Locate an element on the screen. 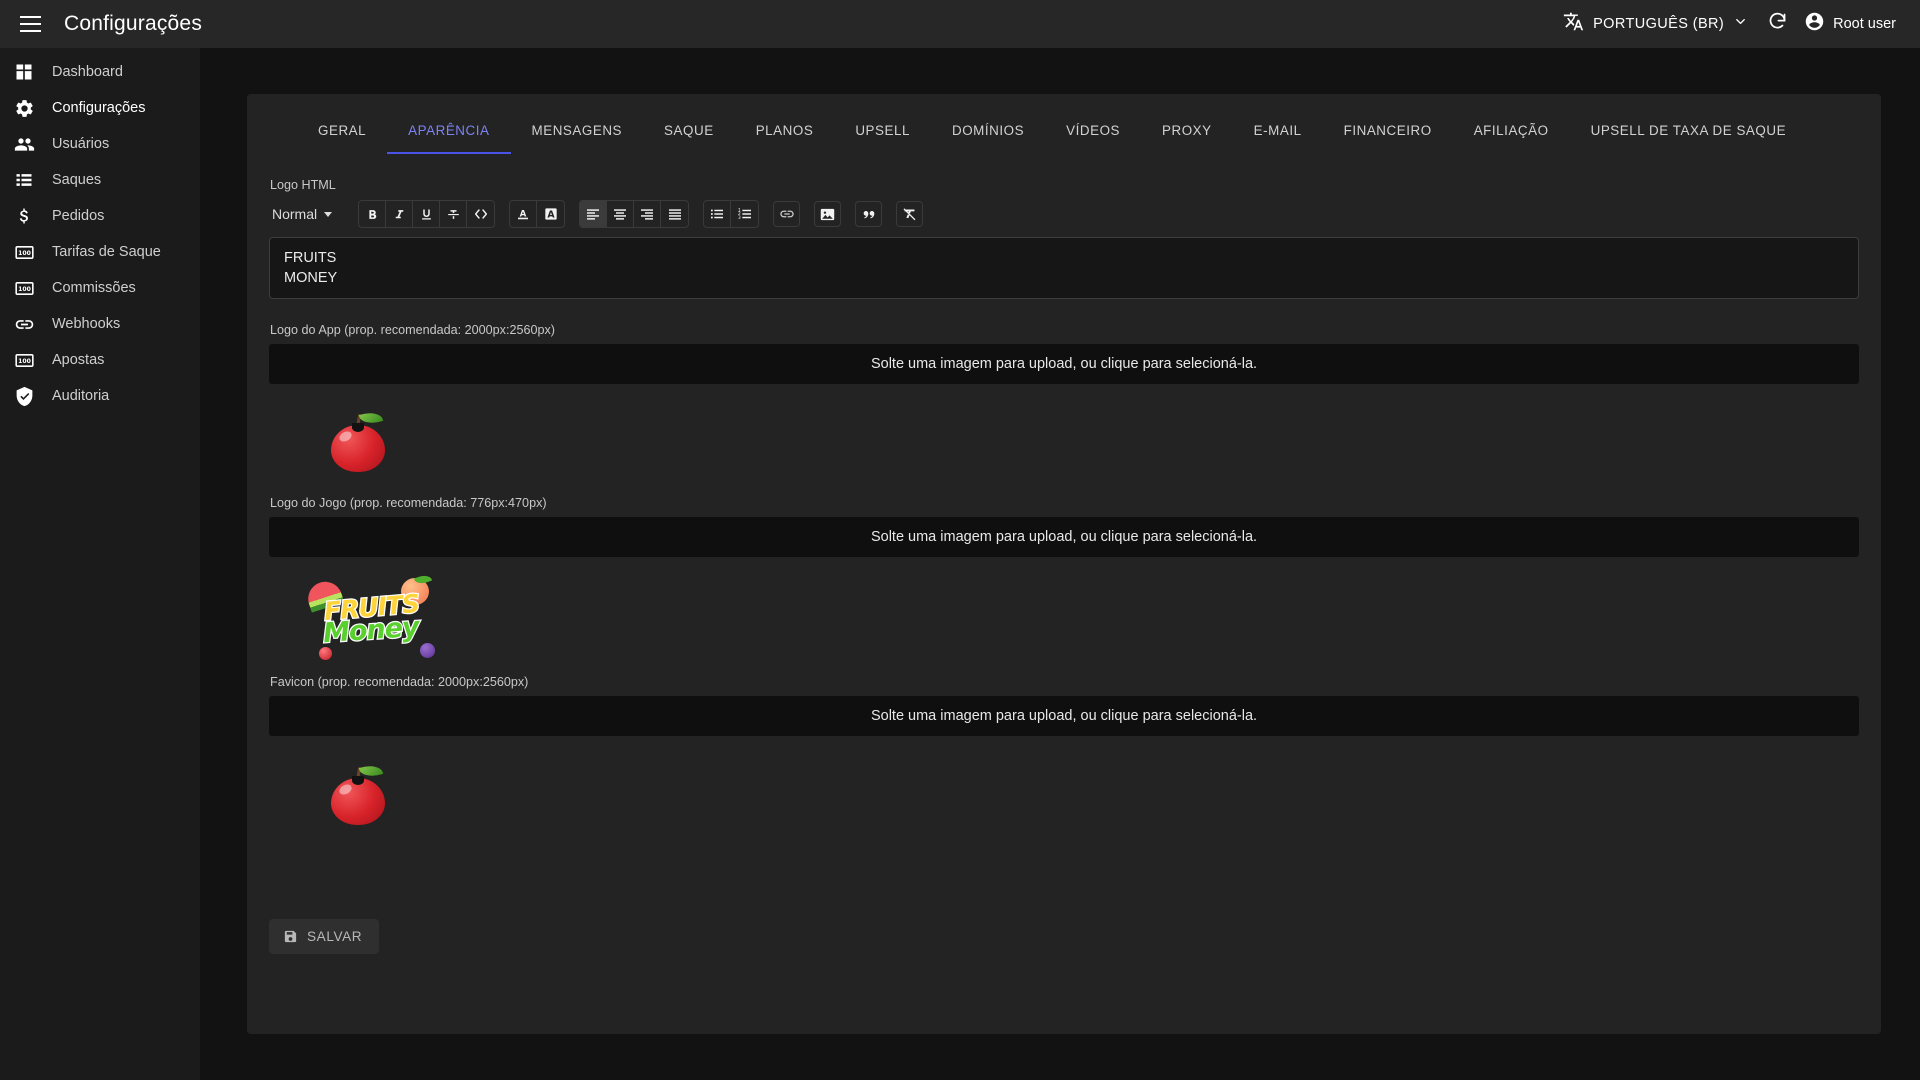  sidebar-item-apostas: 100 Apostas is located at coordinates (100, 360).